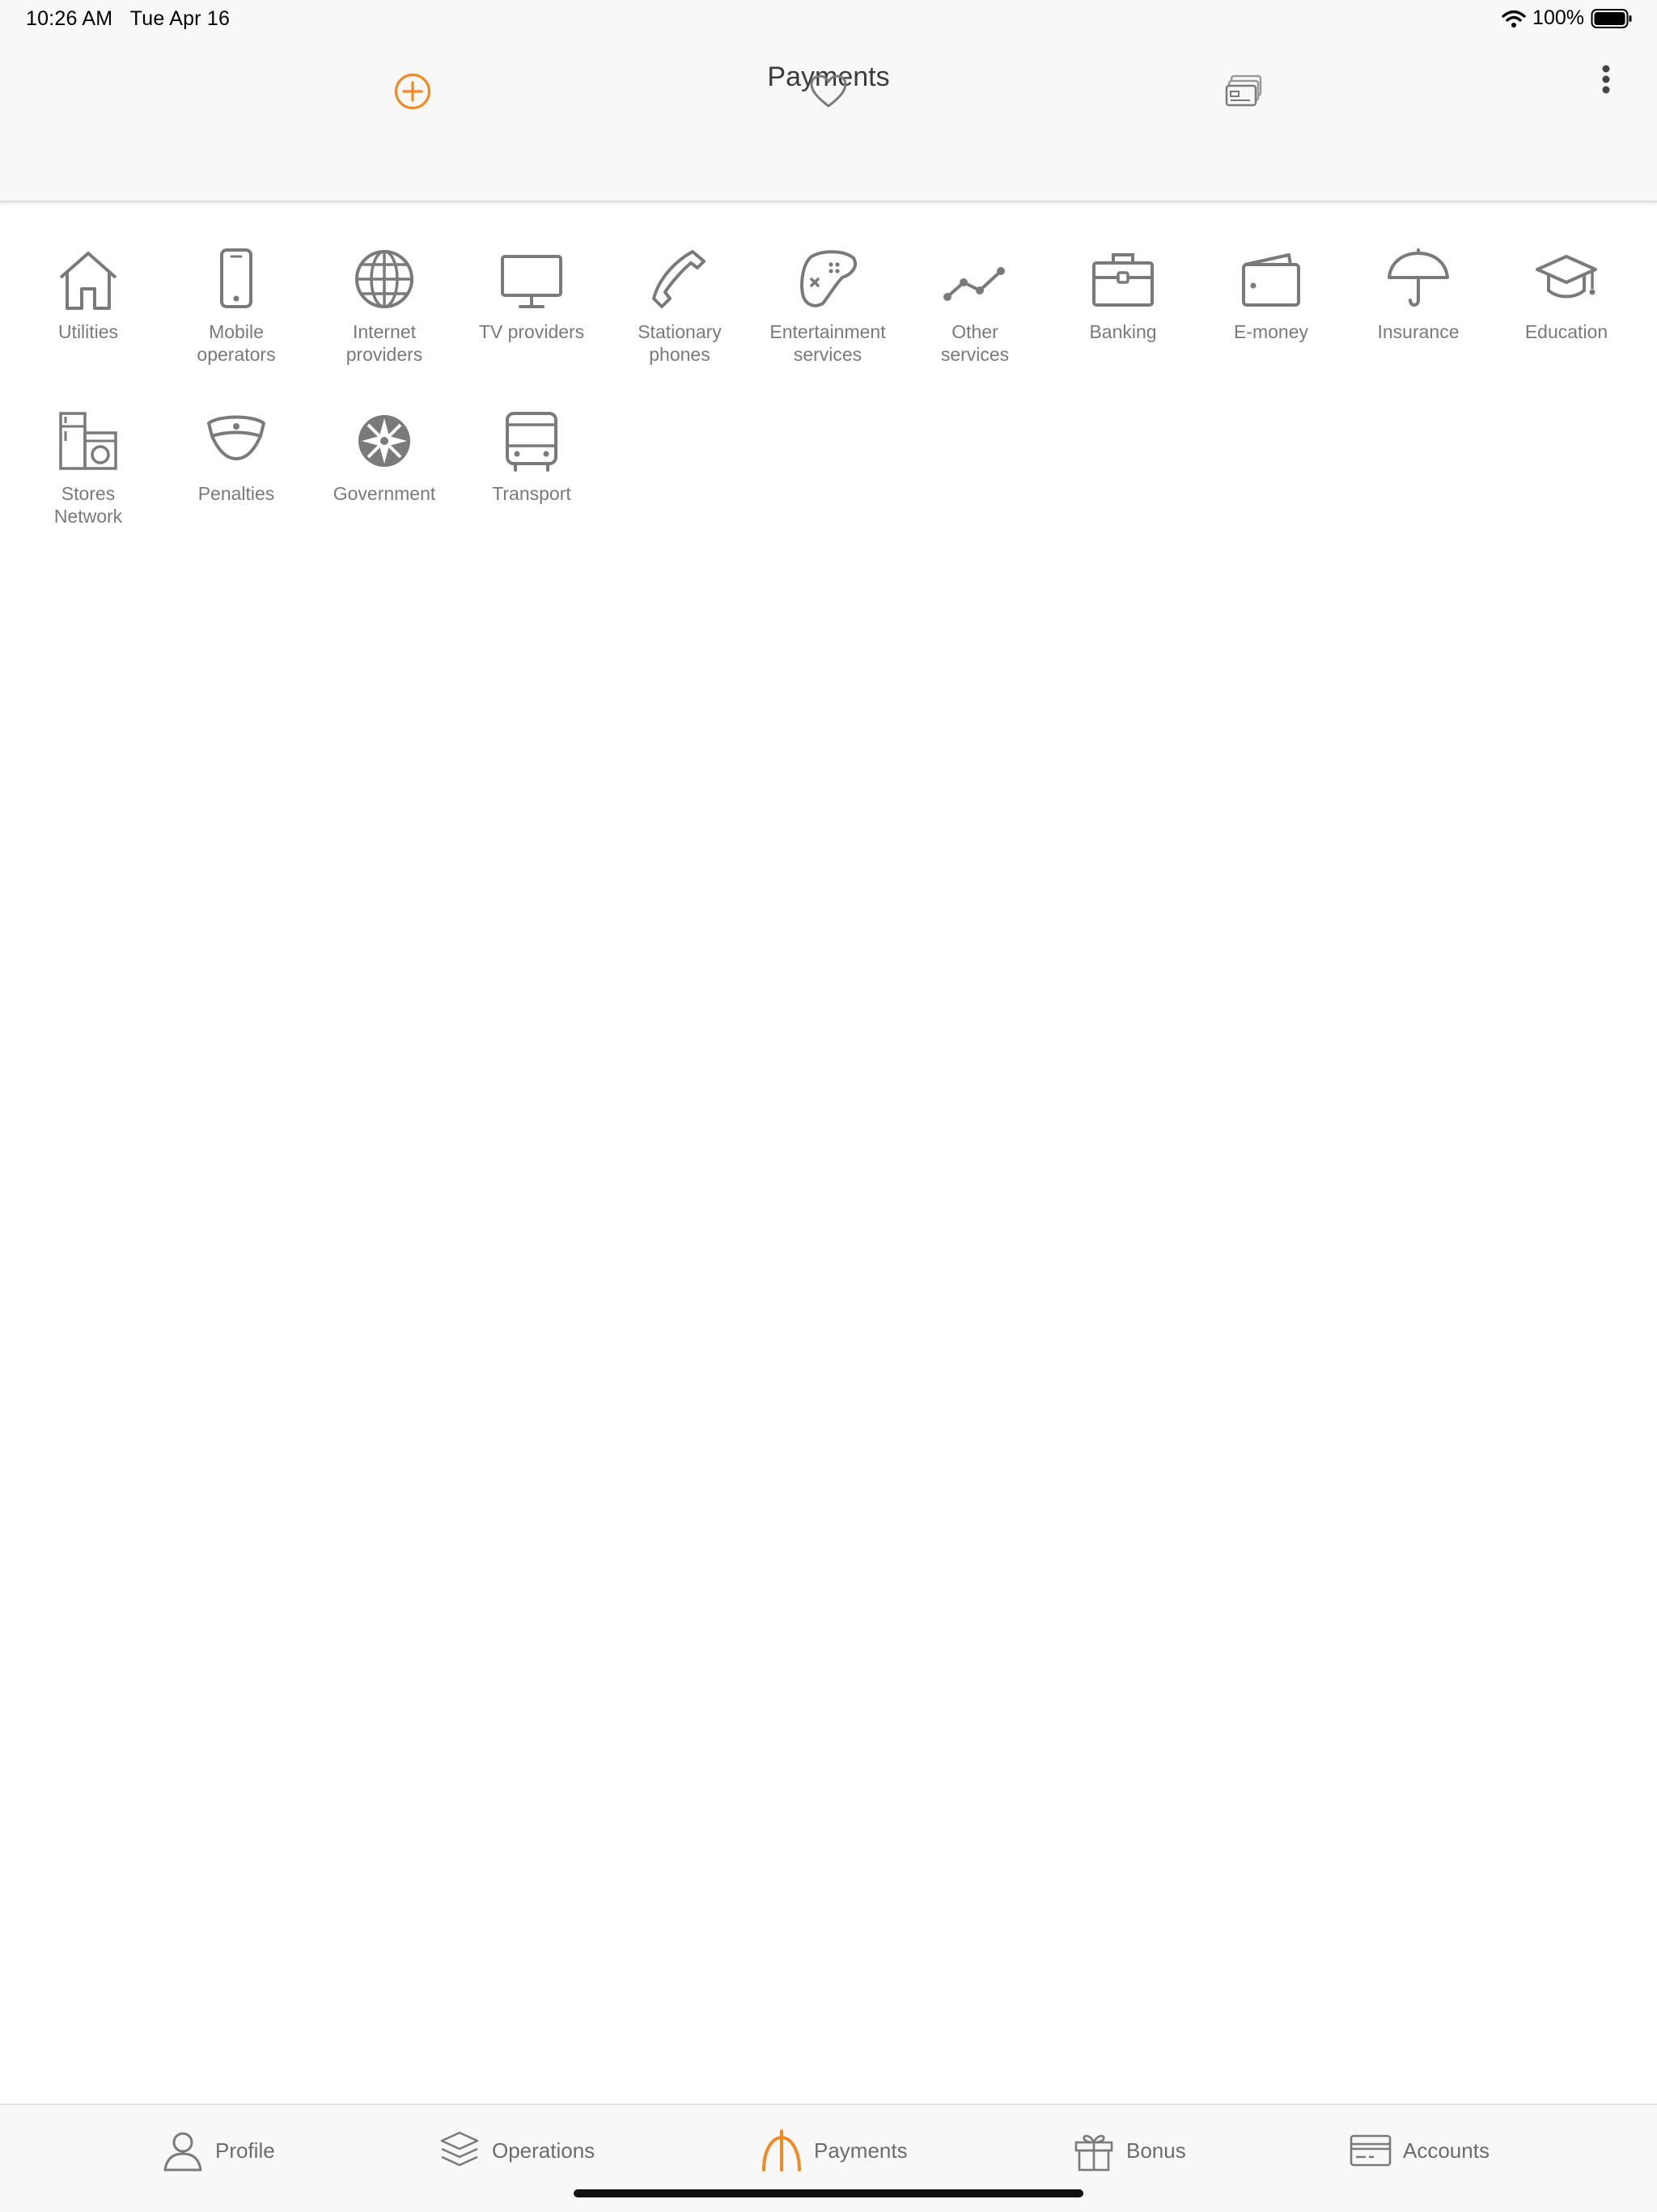 This screenshot has height=2212, width=1657. I want to click on plus-circle-icon, so click(412, 91).